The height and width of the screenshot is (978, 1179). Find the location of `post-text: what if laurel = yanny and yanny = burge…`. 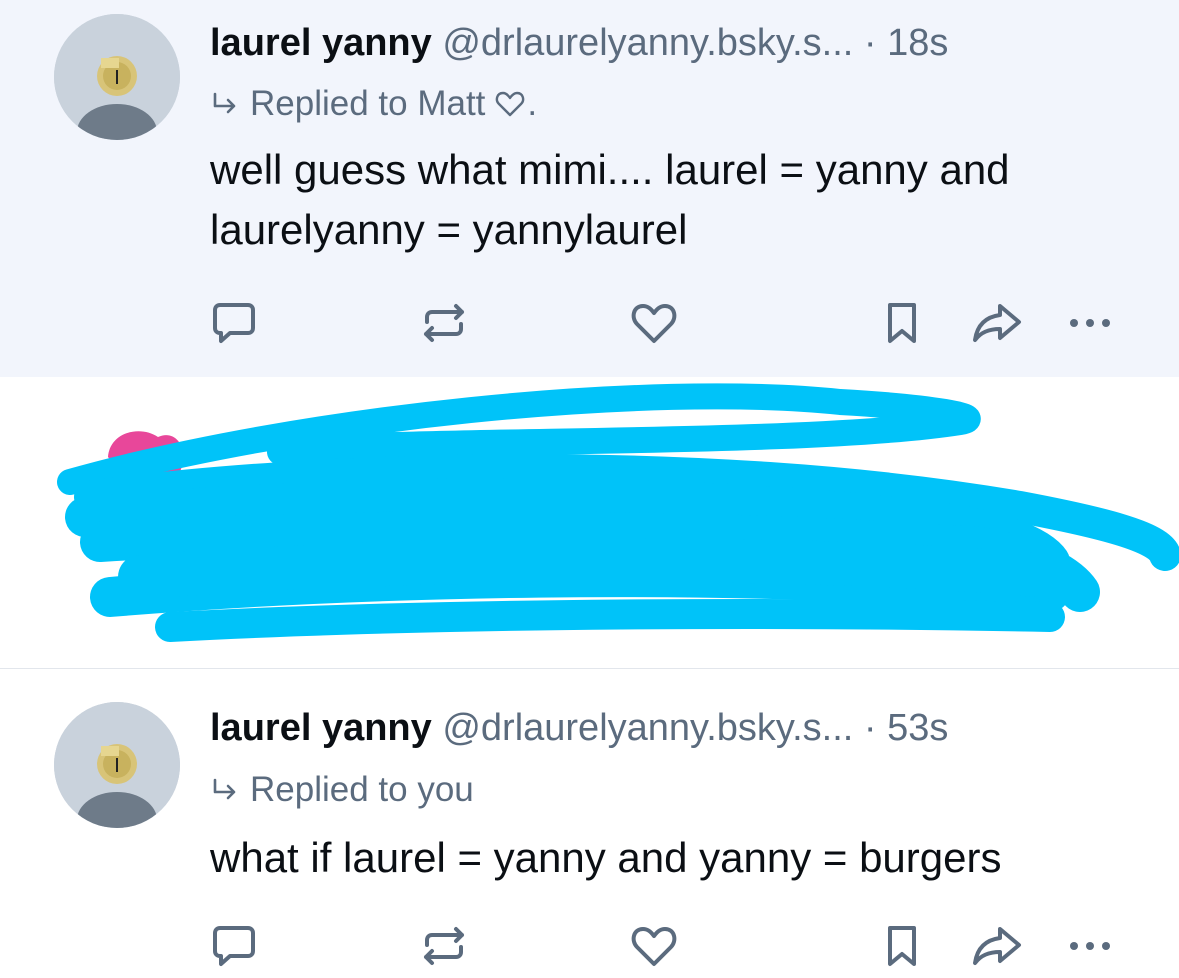

post-text: what if laurel = yanny and yanny = burge… is located at coordinates (606, 857).